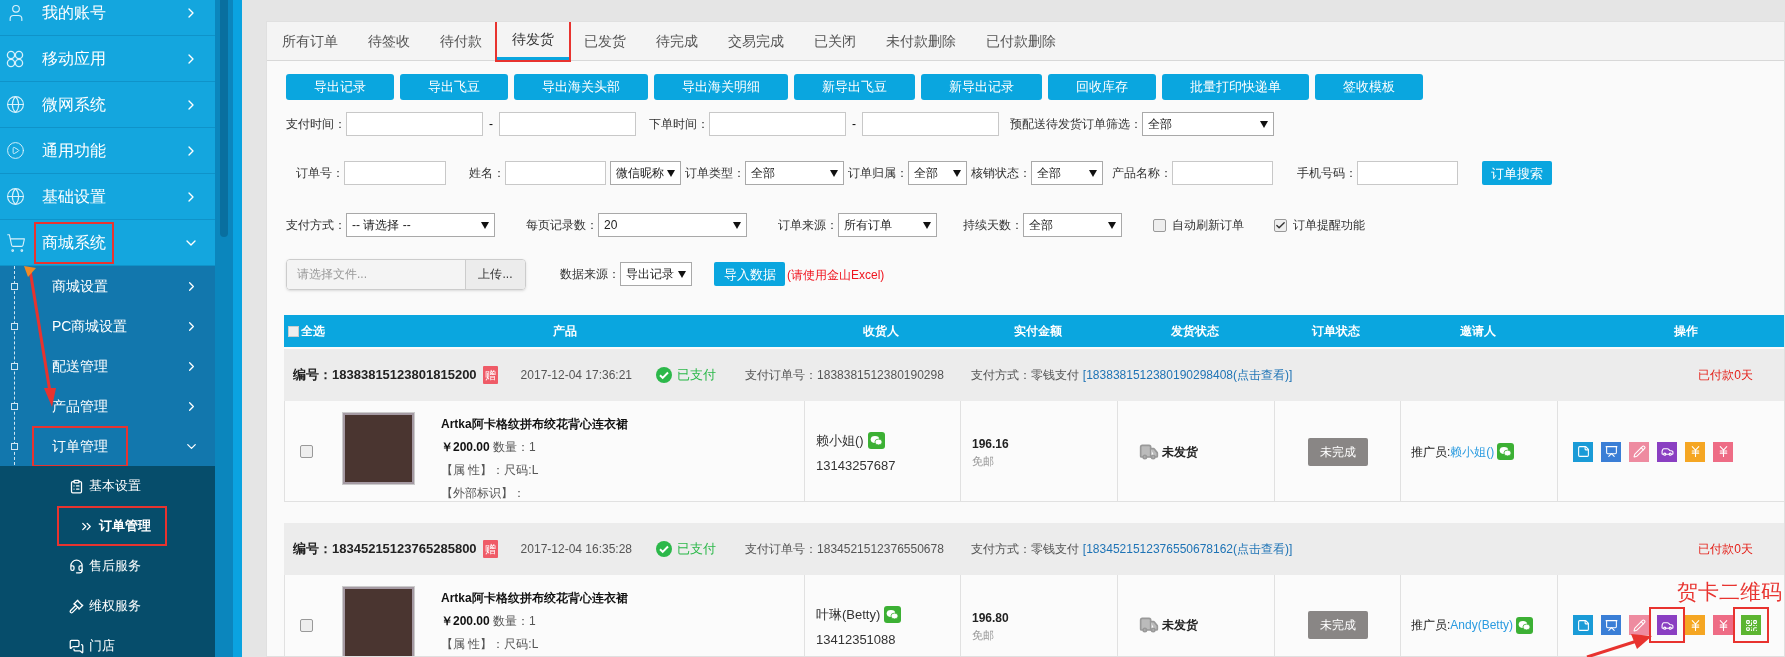  What do you see at coordinates (677, 41) in the screenshot?
I see `tab: 待完成` at bounding box center [677, 41].